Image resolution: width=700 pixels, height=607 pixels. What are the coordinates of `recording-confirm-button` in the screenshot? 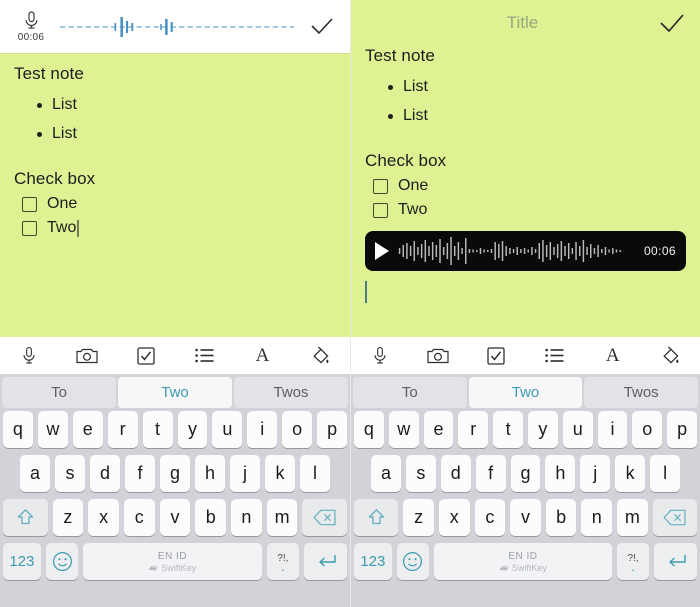 It's located at (322, 26).